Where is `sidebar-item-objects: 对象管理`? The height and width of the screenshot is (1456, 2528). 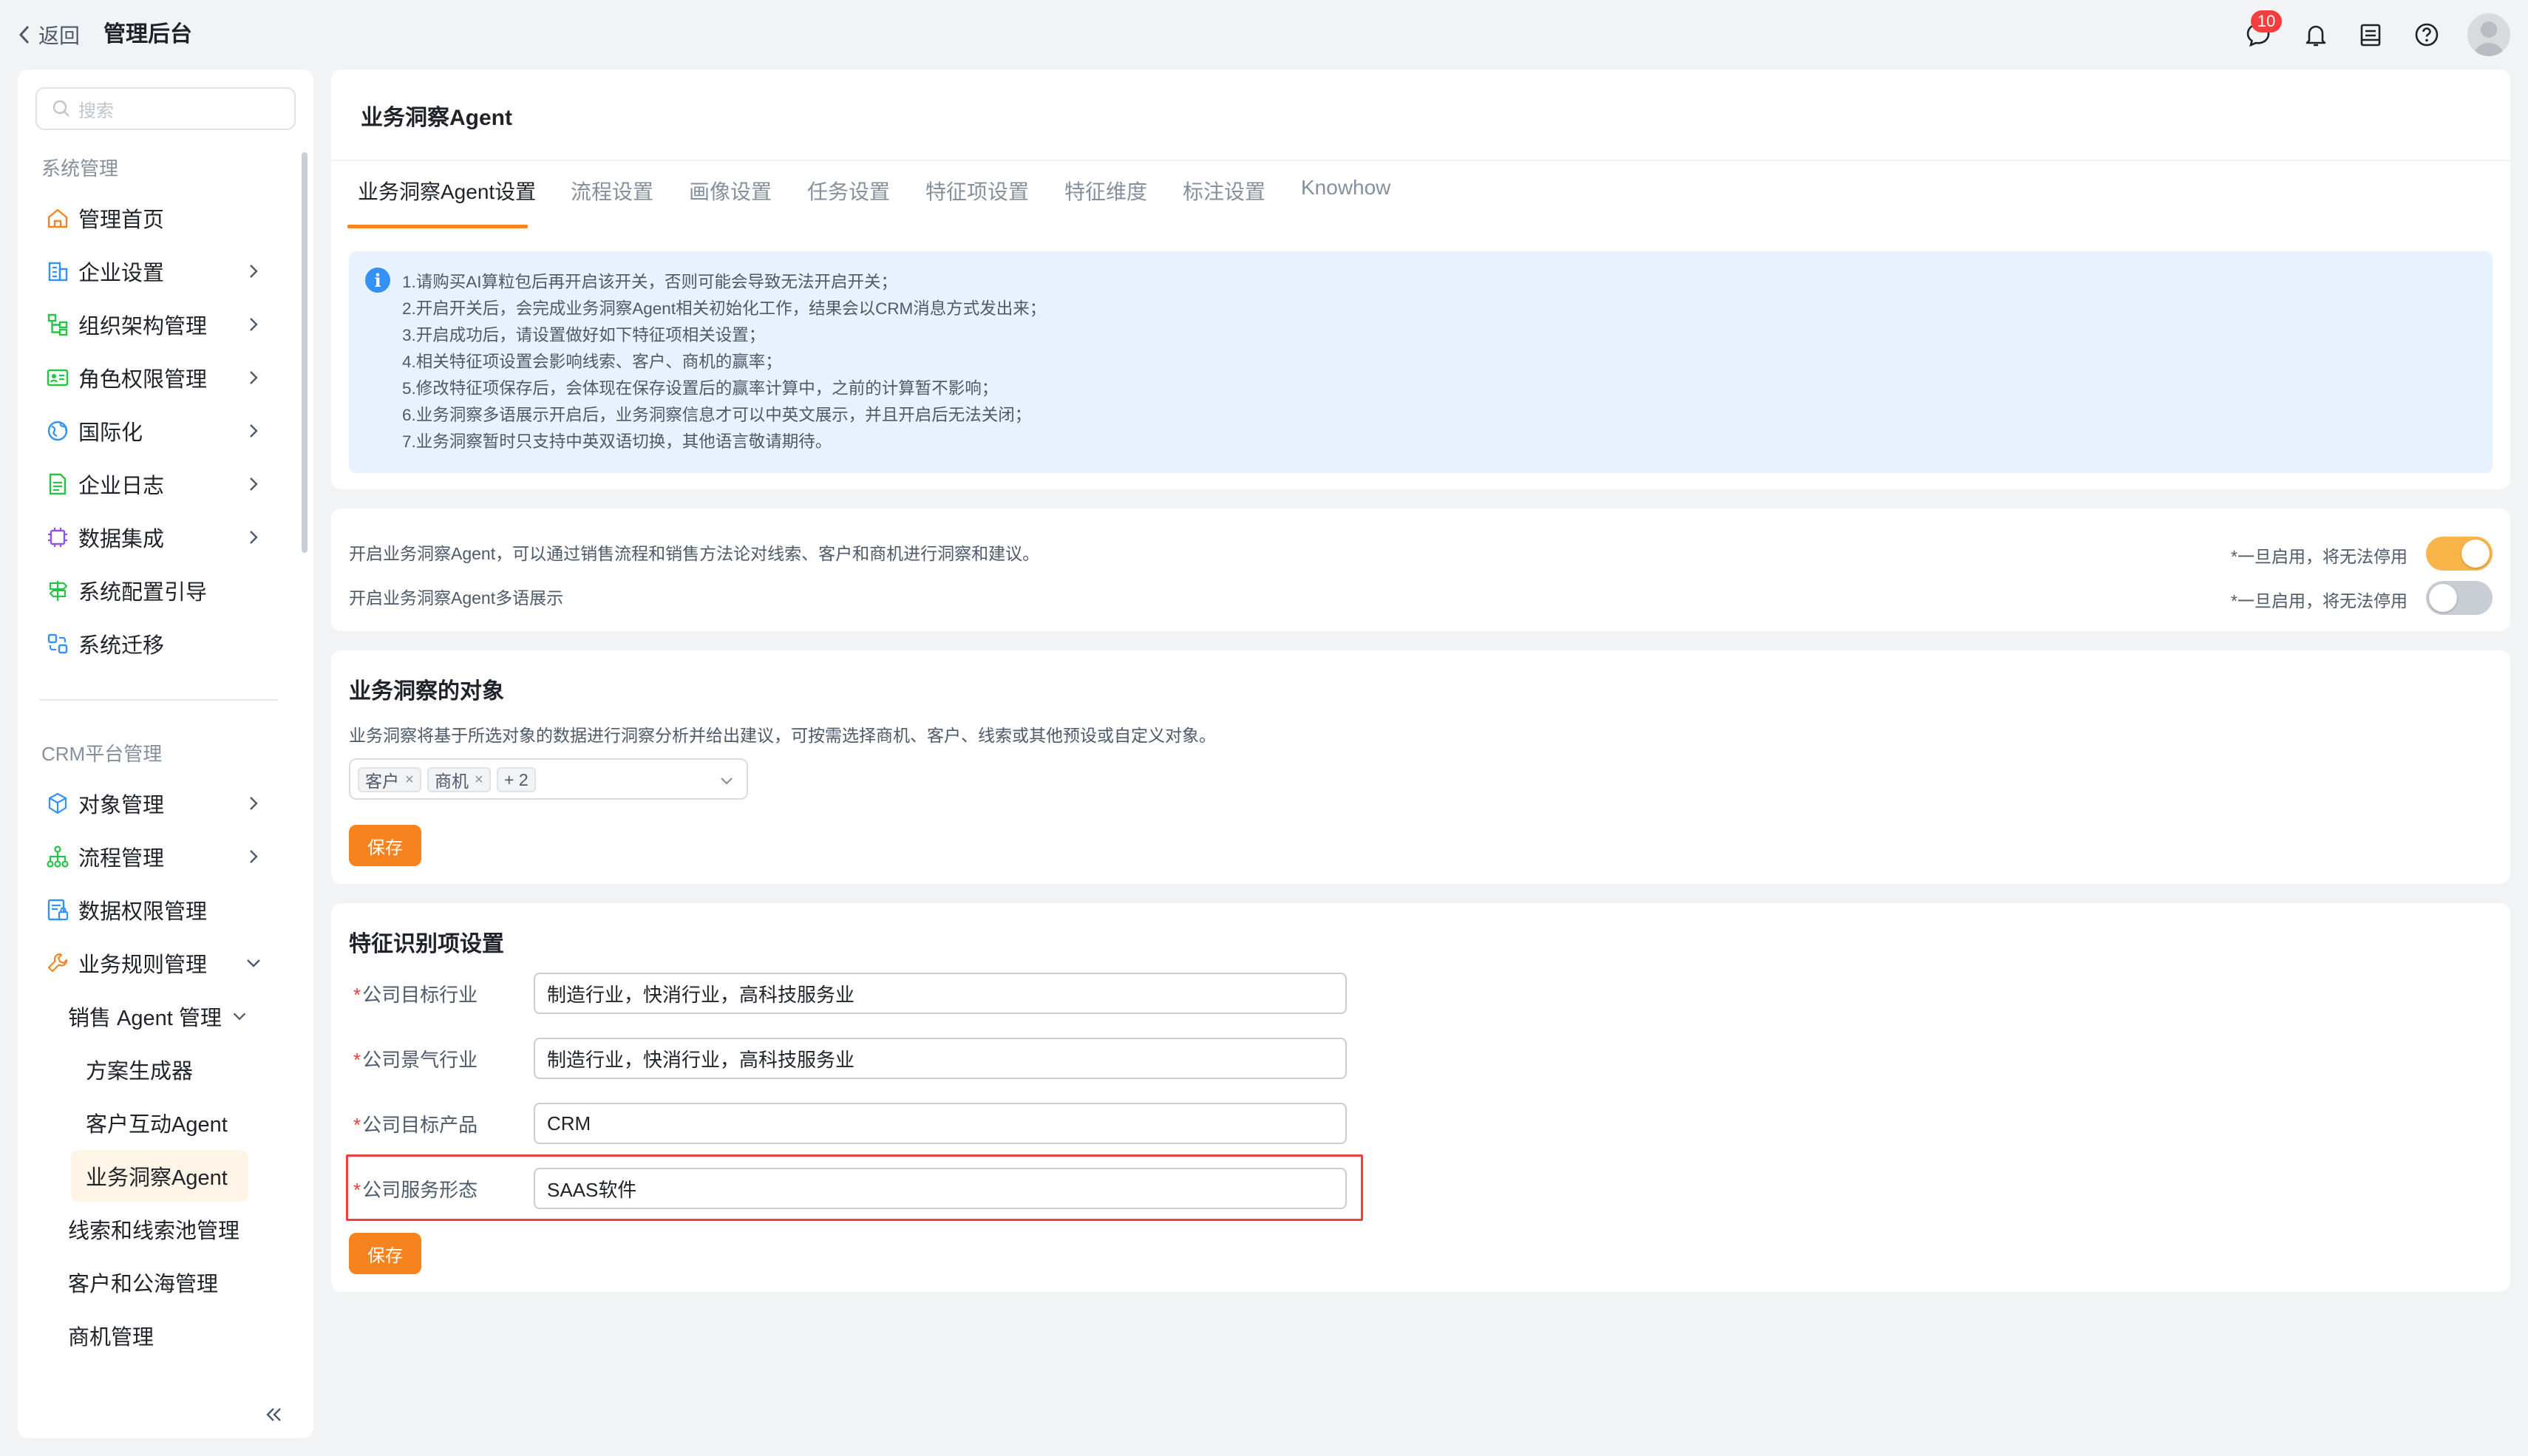 sidebar-item-objects: 对象管理 is located at coordinates (159, 803).